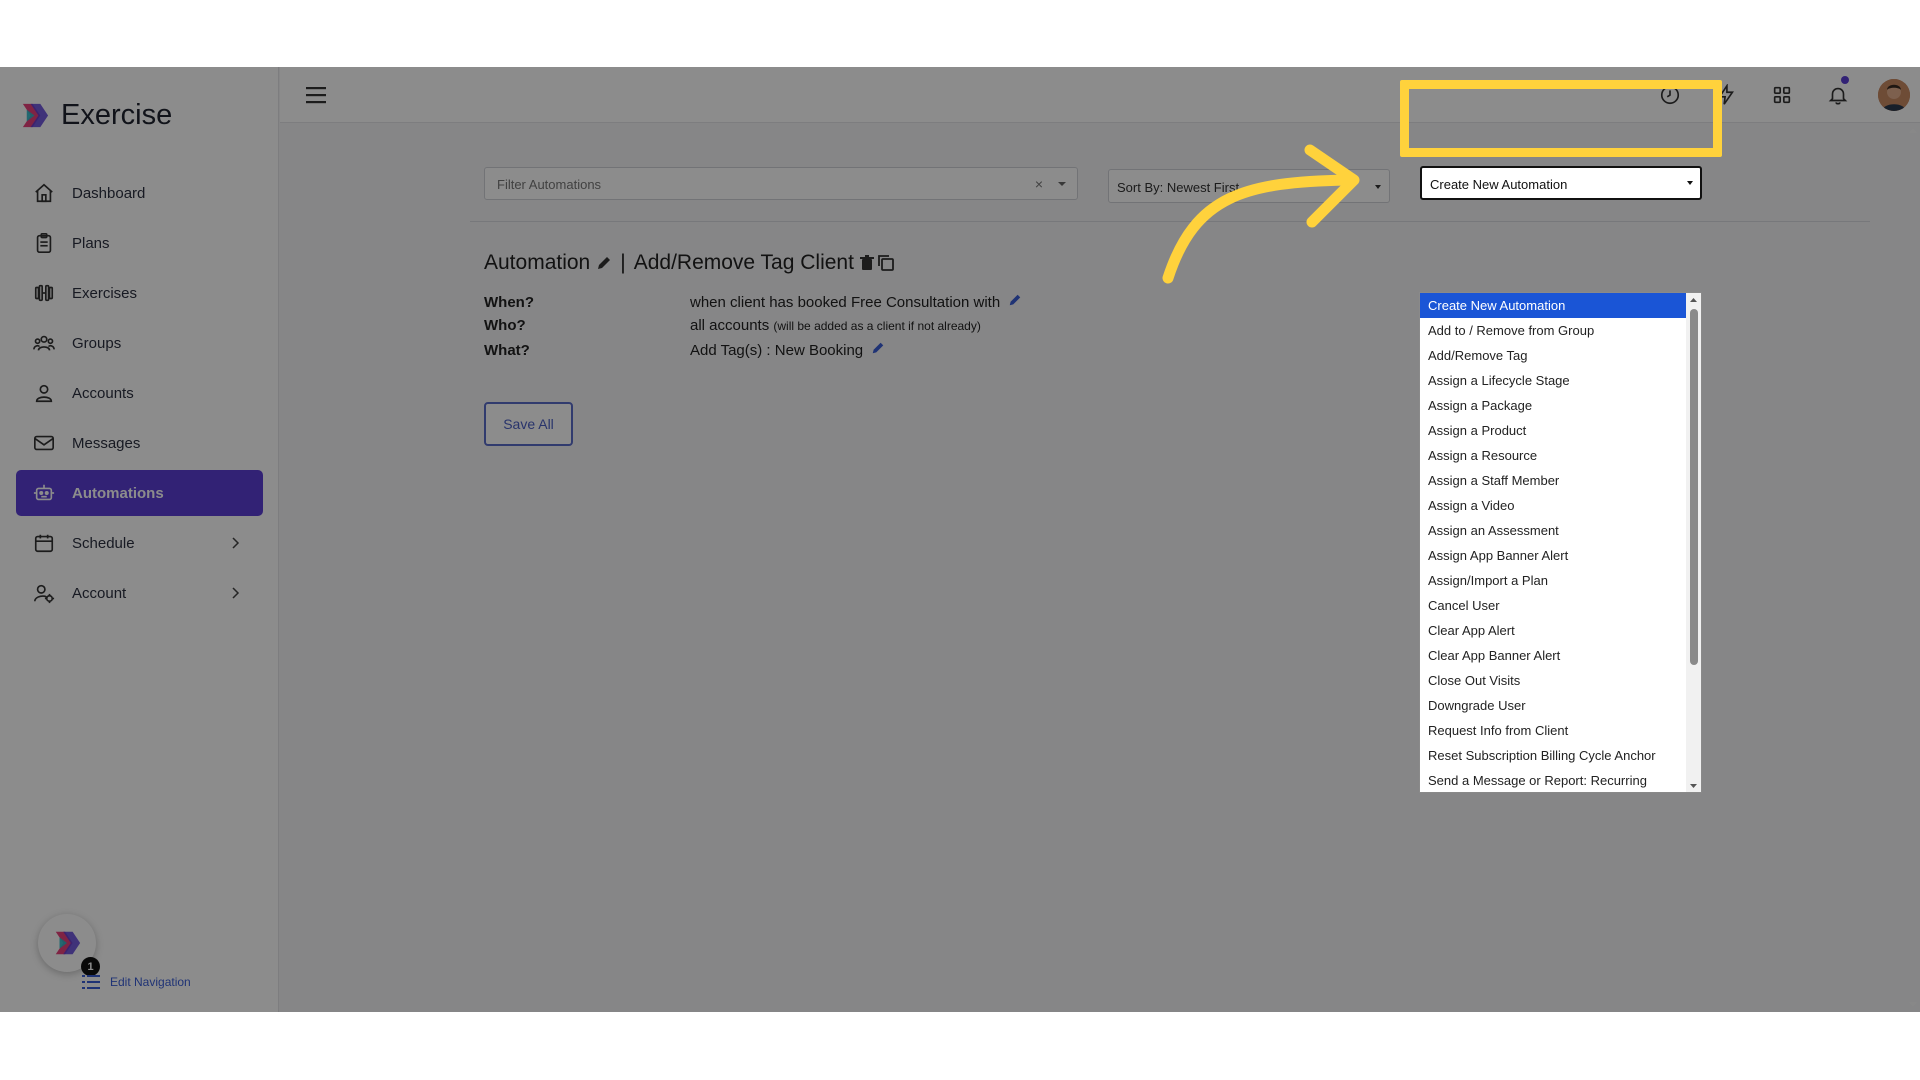 Image resolution: width=1920 pixels, height=1080 pixels. What do you see at coordinates (1553, 580) in the screenshot?
I see `dropdown-option: Assign/Import a Plan` at bounding box center [1553, 580].